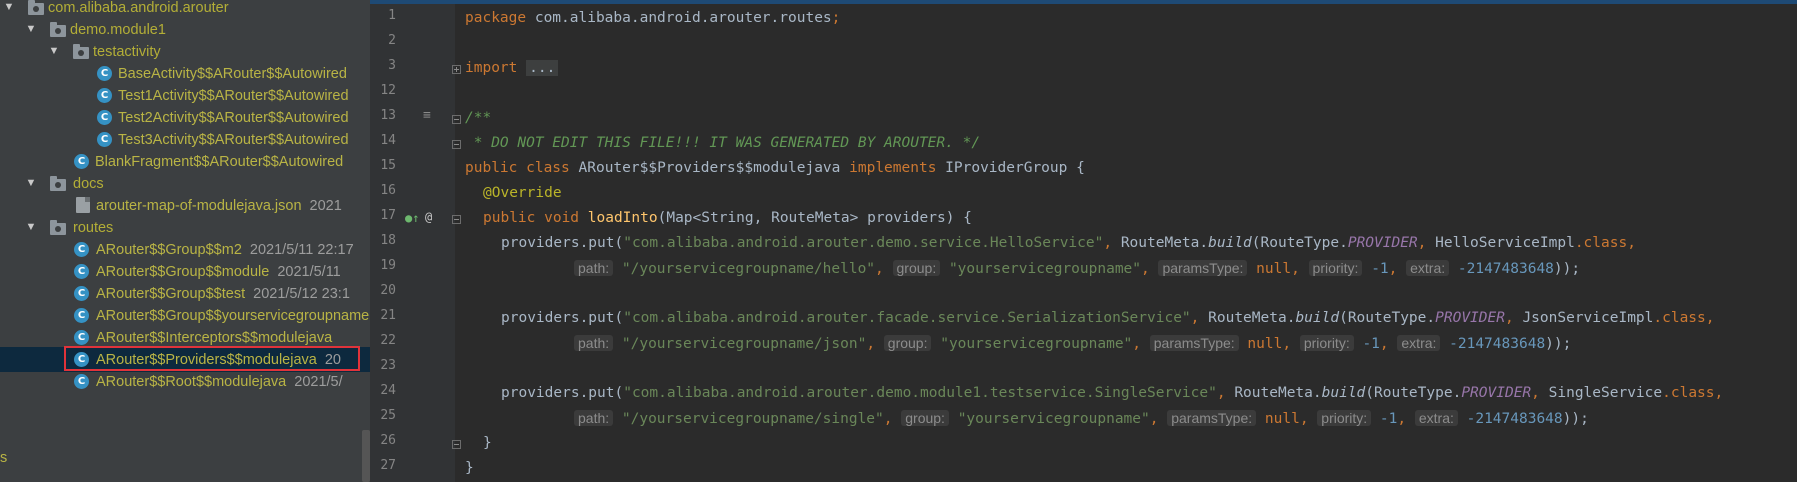 Image resolution: width=1797 pixels, height=482 pixels. Describe the element at coordinates (392, 15) in the screenshot. I see `line-number: 1` at that location.